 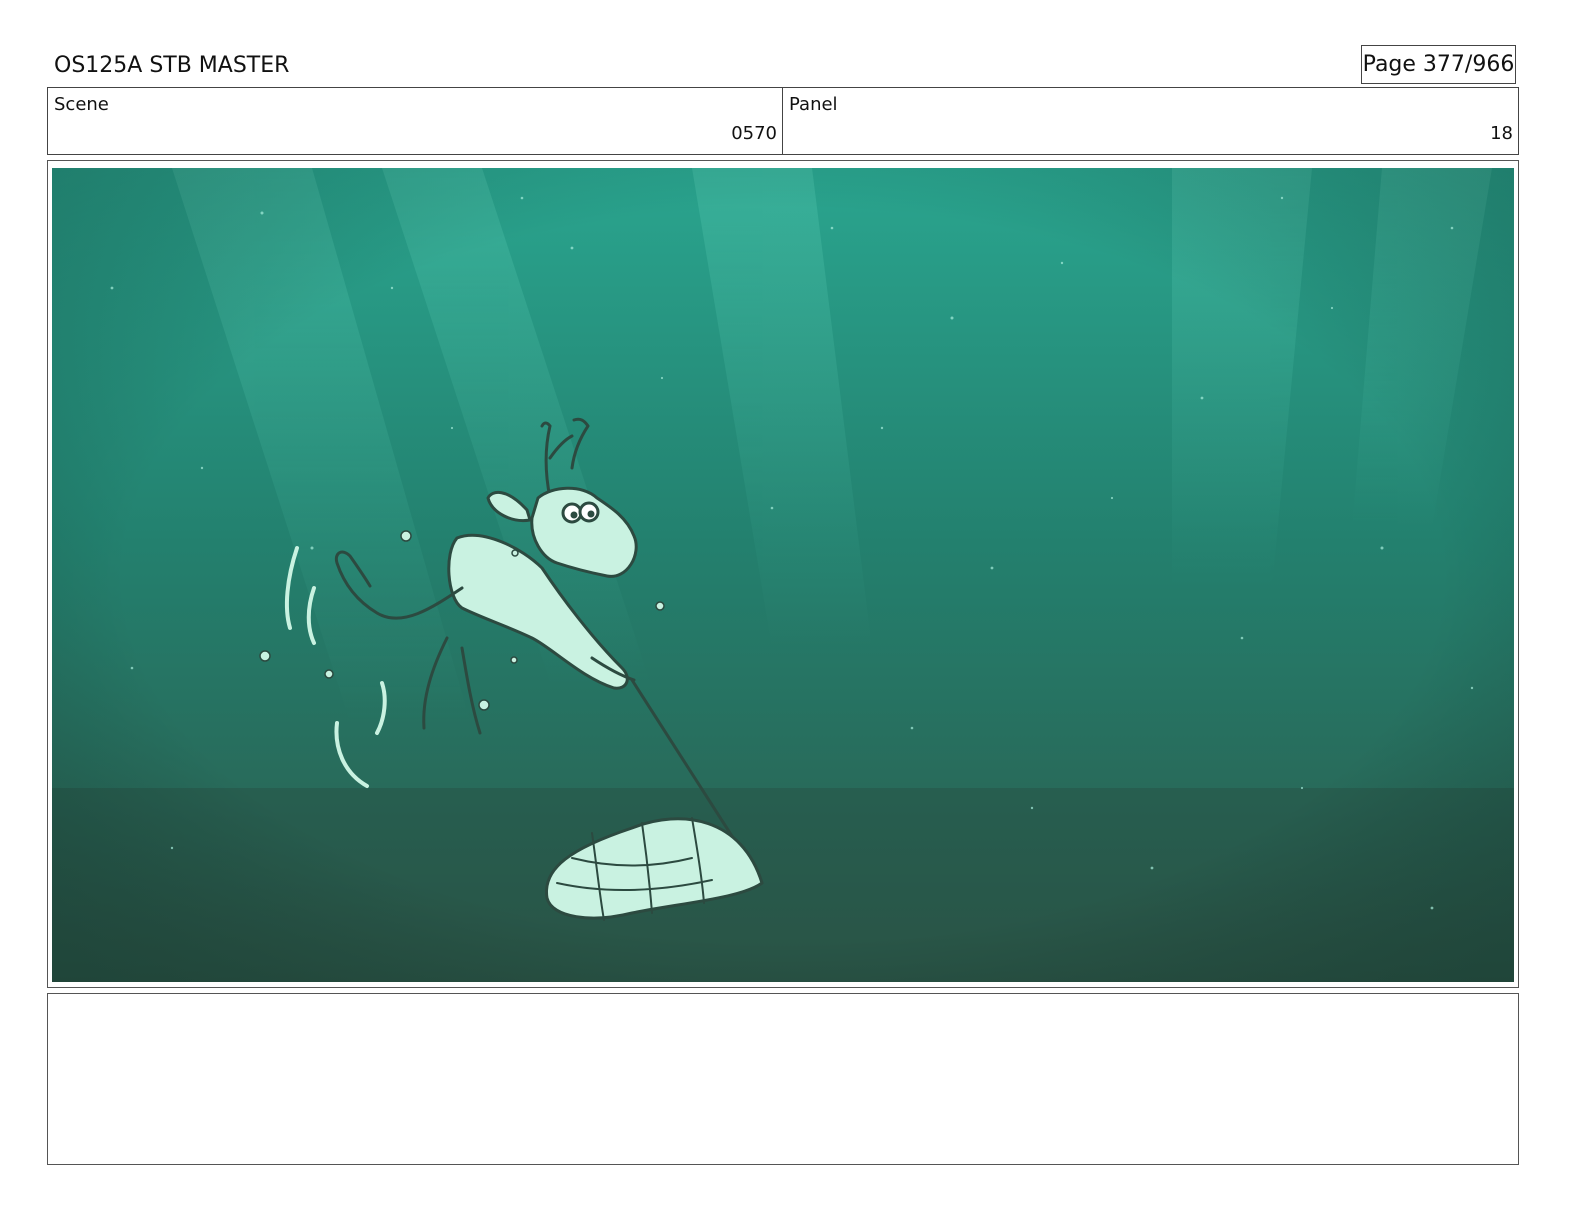 What do you see at coordinates (1438, 64) in the screenshot?
I see `page-number-box: Page 377/966` at bounding box center [1438, 64].